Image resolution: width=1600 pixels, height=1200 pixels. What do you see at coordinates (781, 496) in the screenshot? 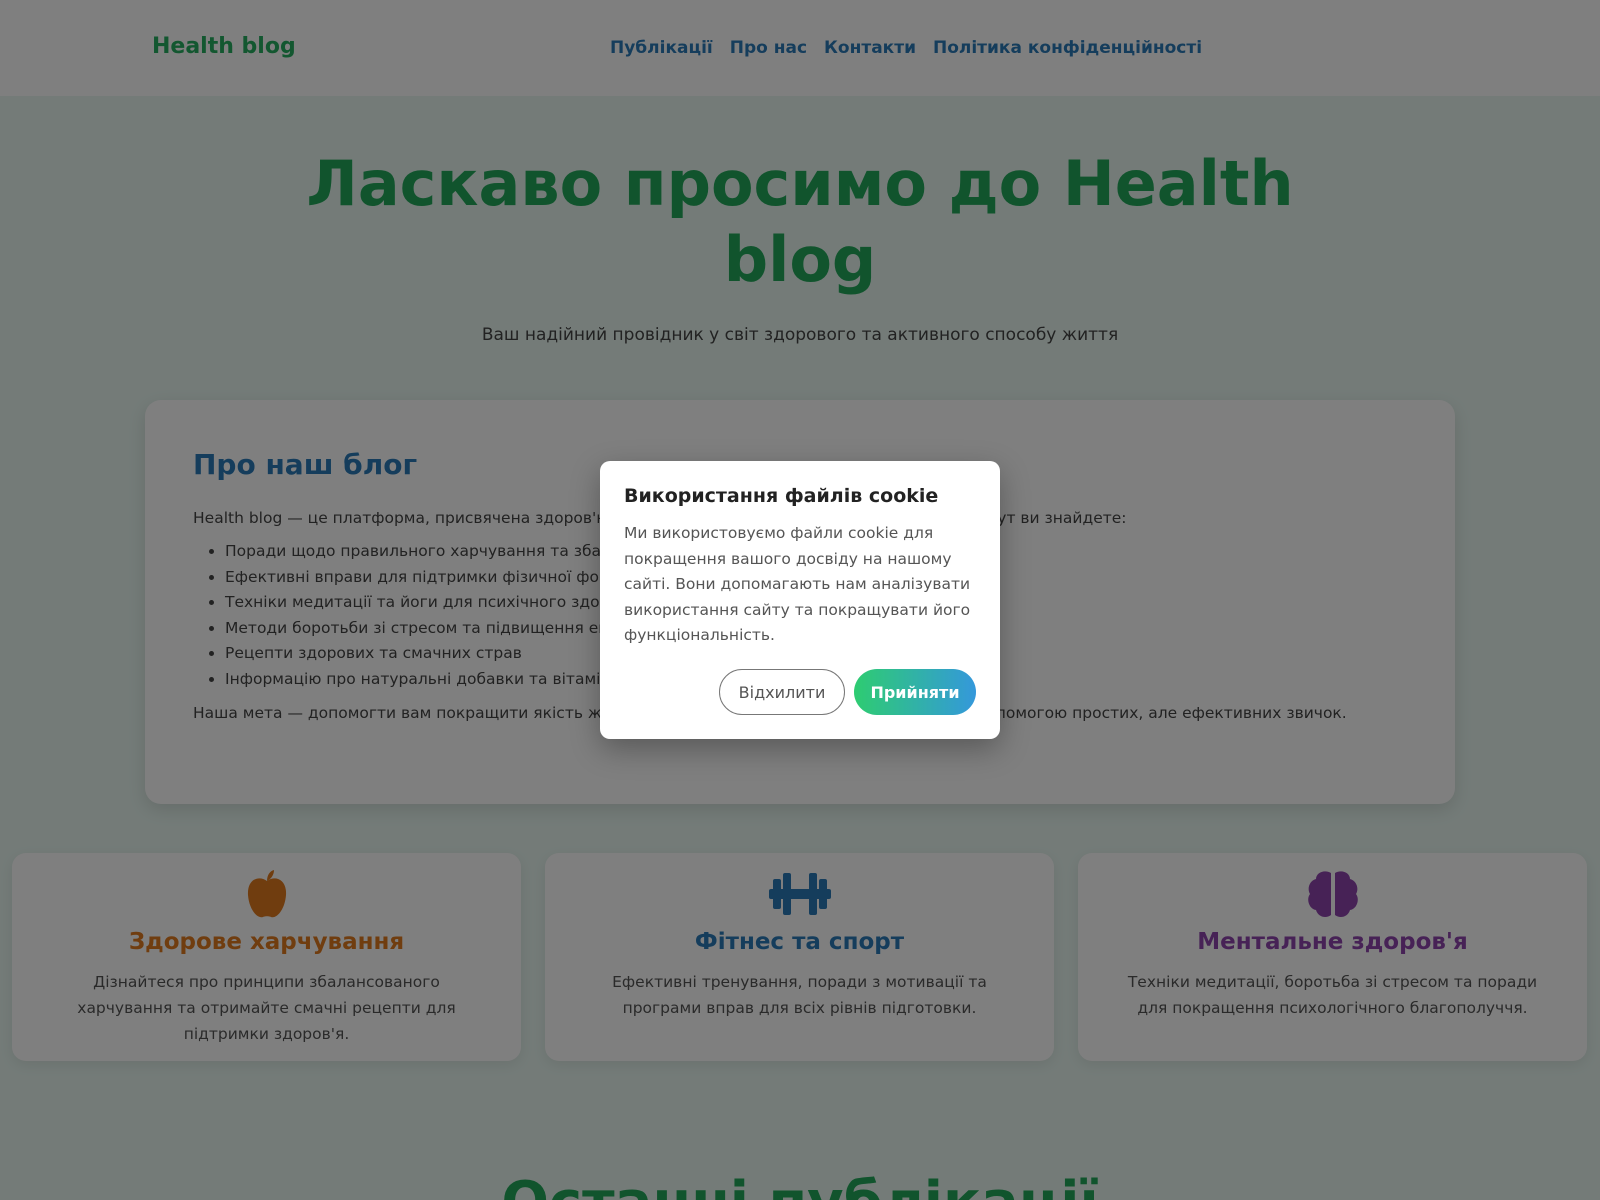
I see `cookie-title: Використання файлів cookie` at bounding box center [781, 496].